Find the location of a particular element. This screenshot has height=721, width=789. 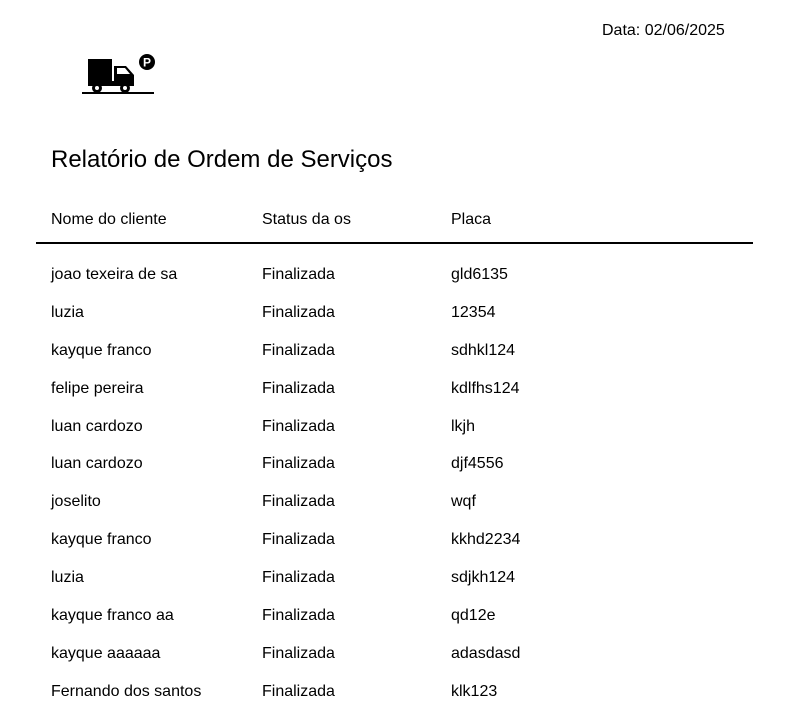

table-row: luzia Finalizada 12354 is located at coordinates (394, 323).